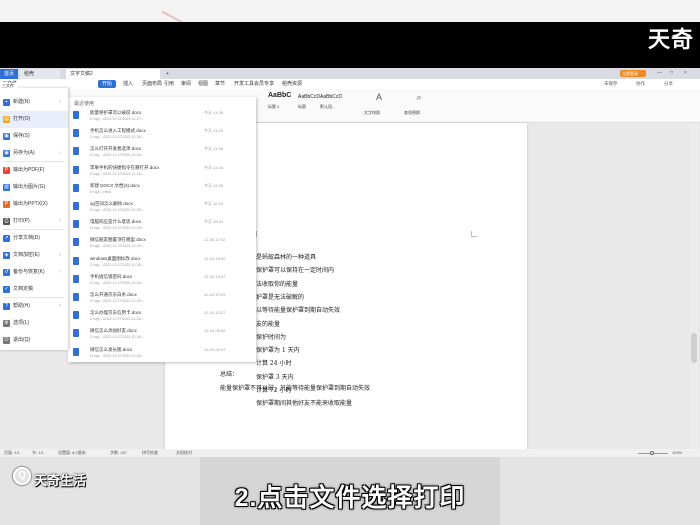 The image size is (700, 525). What do you see at coordinates (186, 84) in the screenshot?
I see `menu-item: 审阅` at bounding box center [186, 84].